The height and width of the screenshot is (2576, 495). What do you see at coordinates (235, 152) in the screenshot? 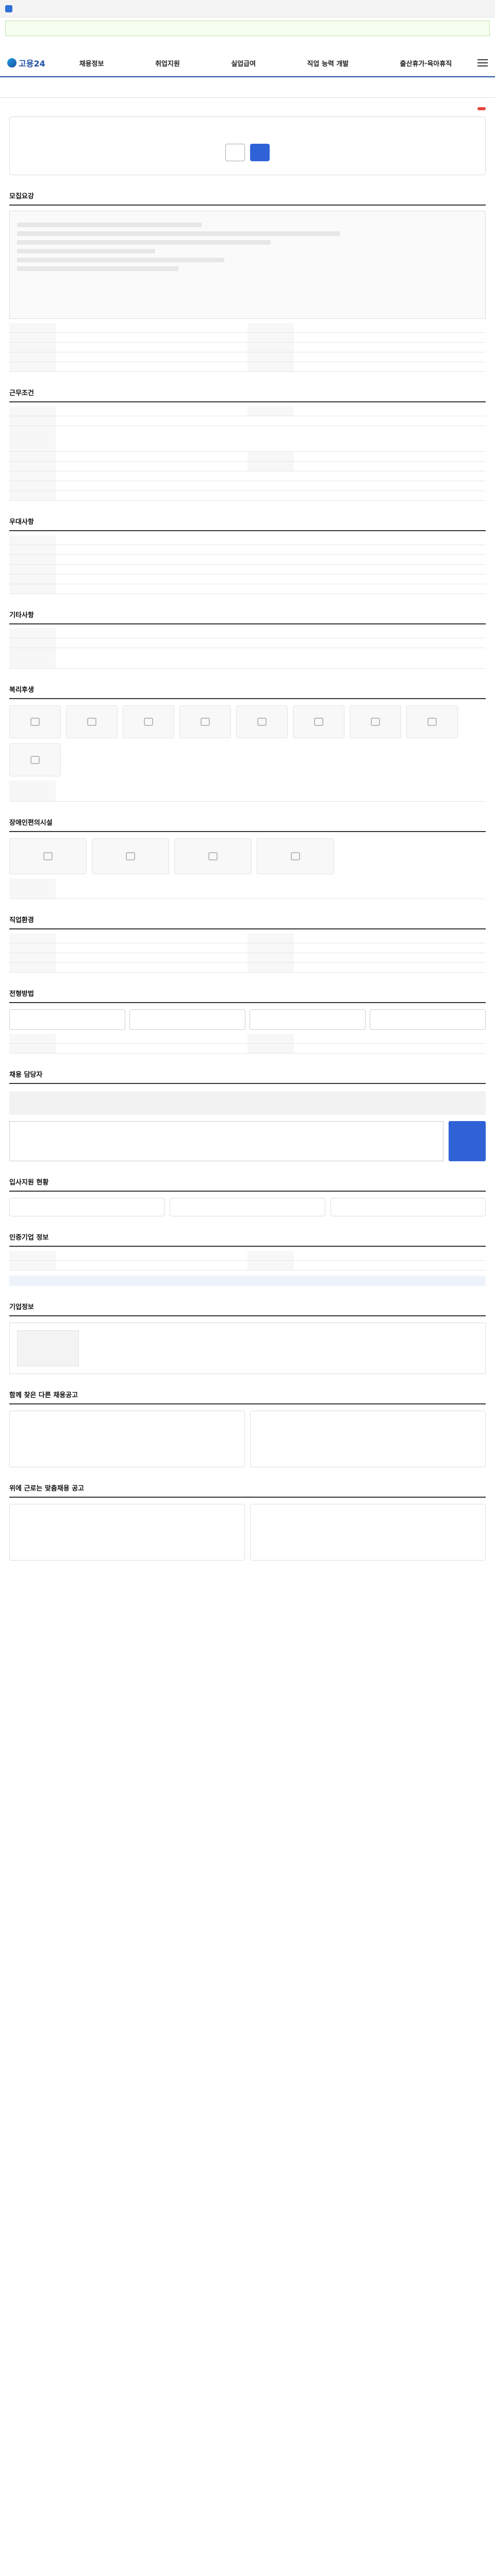
I see `save-job-button` at bounding box center [235, 152].